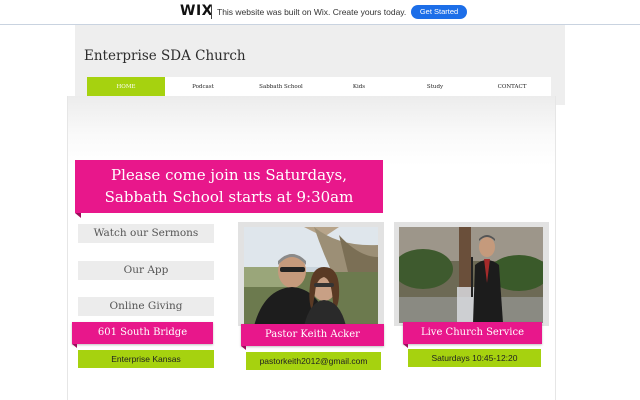 Image resolution: width=640 pixels, height=400 pixels. What do you see at coordinates (405, 346) in the screenshot?
I see `live-ribbon-fold` at bounding box center [405, 346].